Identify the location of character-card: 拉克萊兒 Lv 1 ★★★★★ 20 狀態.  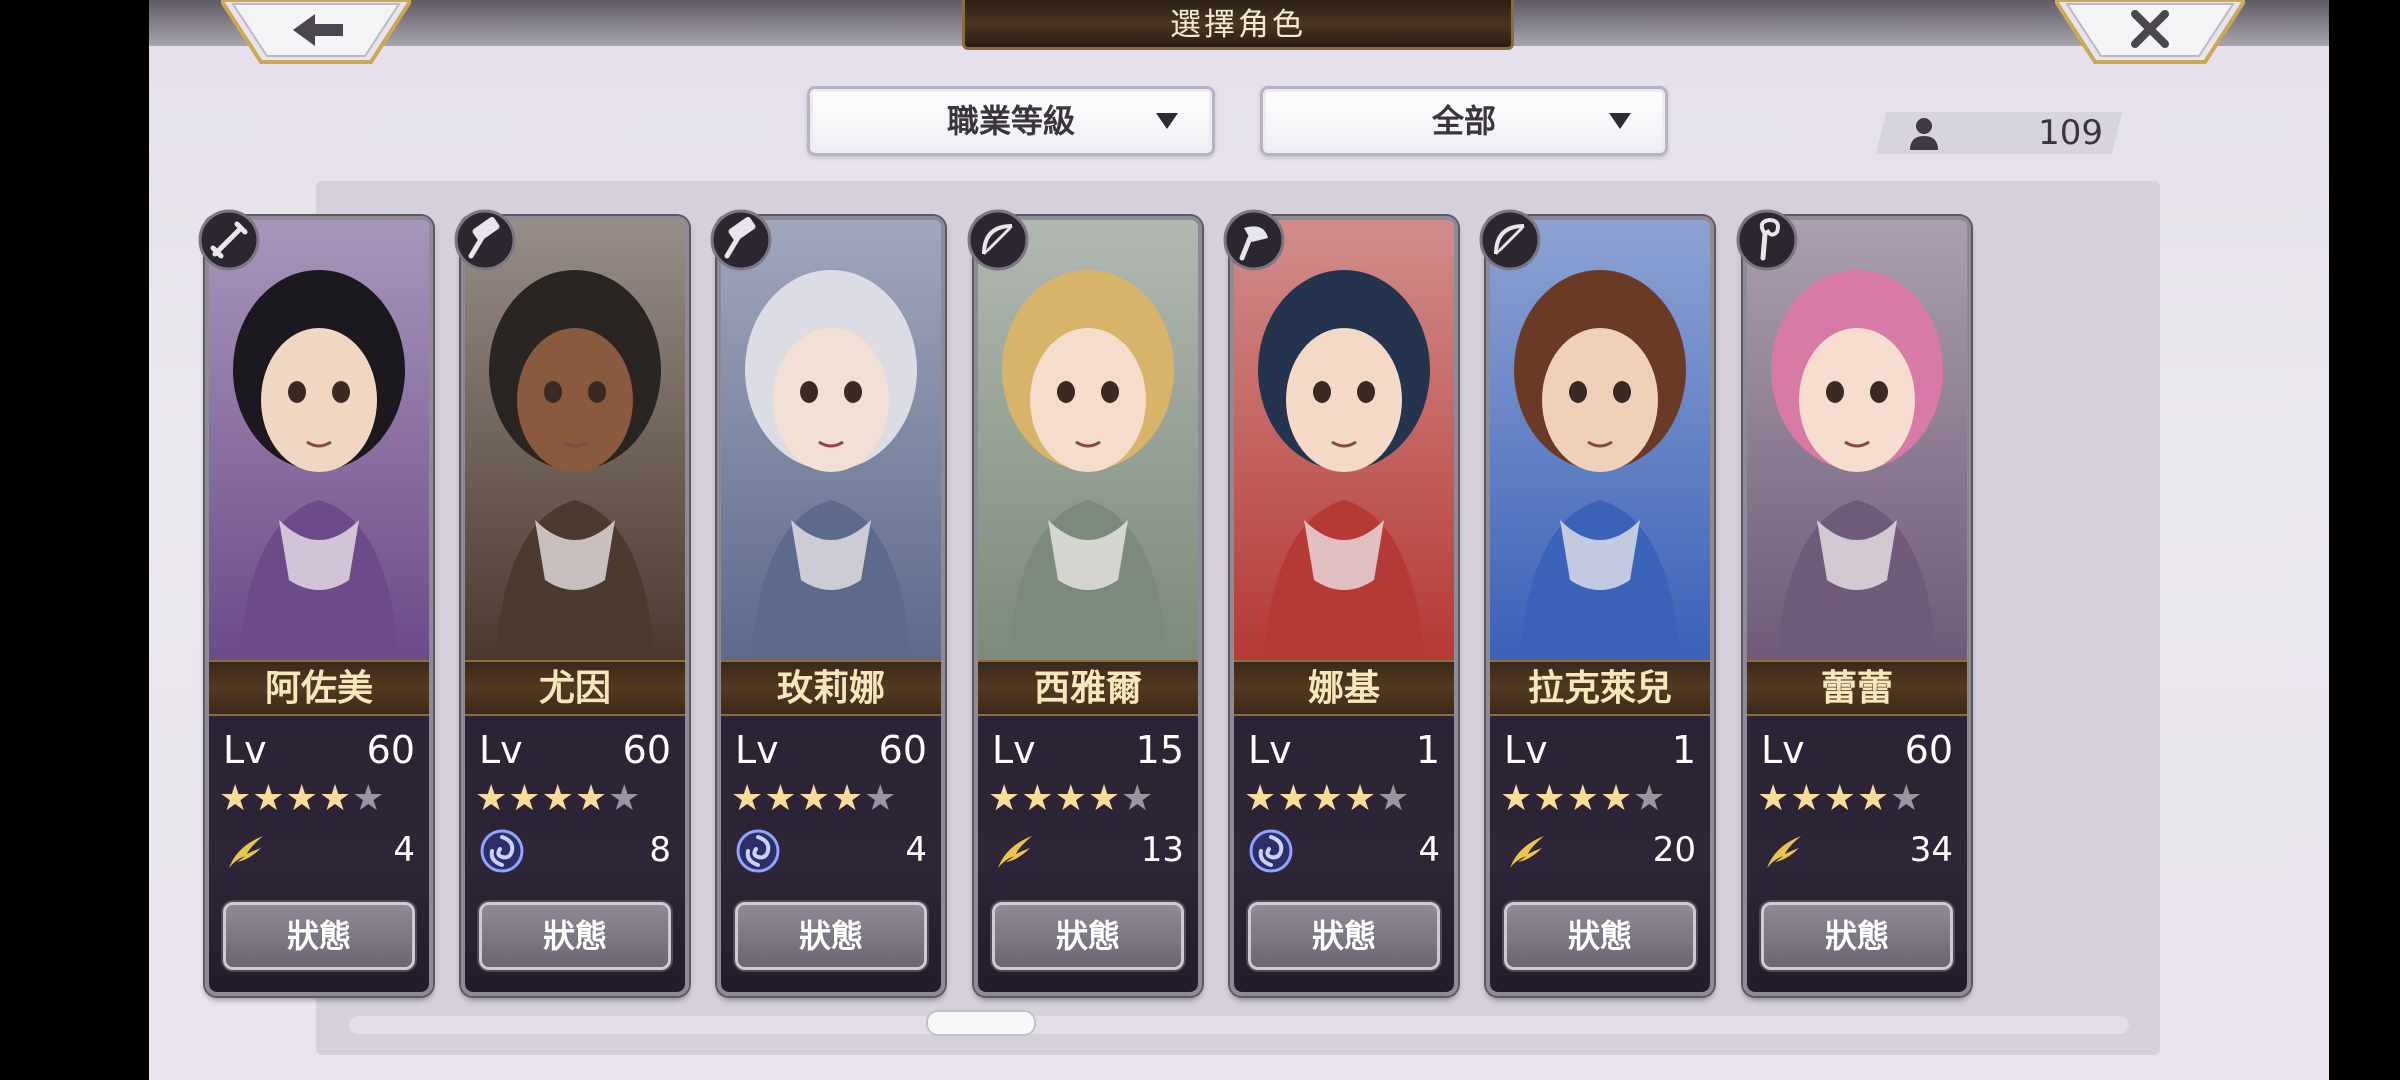
(1596, 602).